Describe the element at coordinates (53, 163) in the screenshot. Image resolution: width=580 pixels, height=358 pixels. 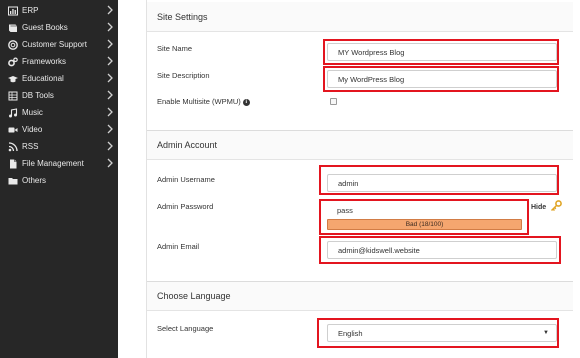
I see `sidebar-item-label: File Management` at that location.